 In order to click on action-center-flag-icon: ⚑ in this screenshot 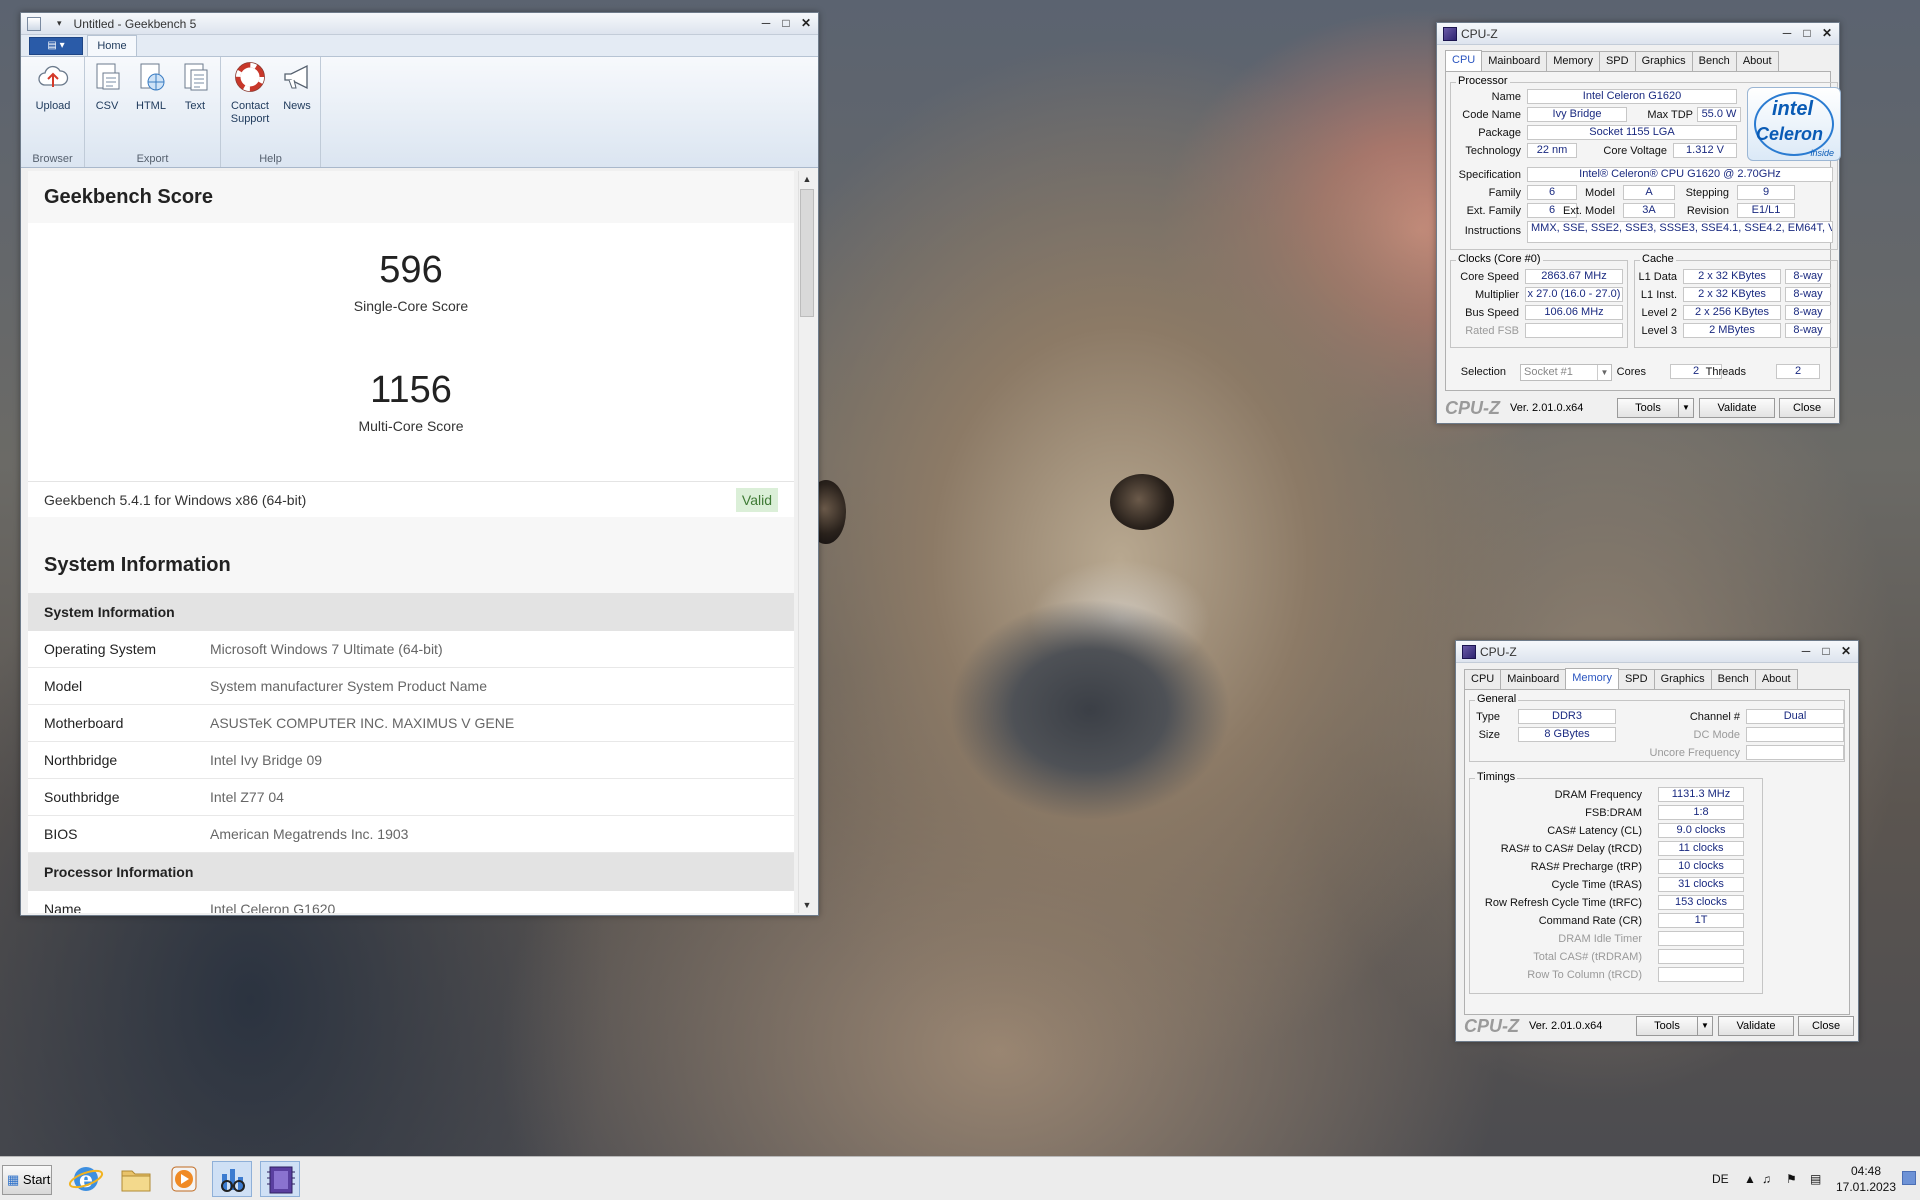, I will do `click(1791, 1178)`.